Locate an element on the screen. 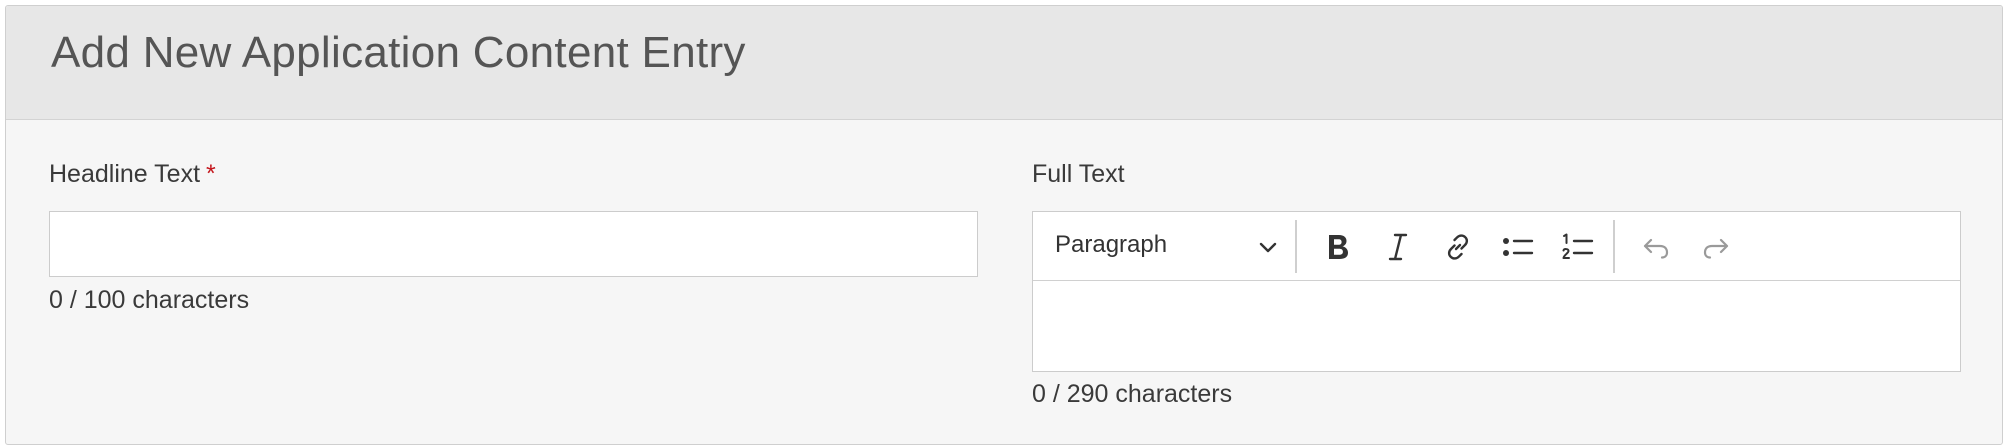 This screenshot has width=2010, height=445. numbered-list-button is located at coordinates (1578, 247).